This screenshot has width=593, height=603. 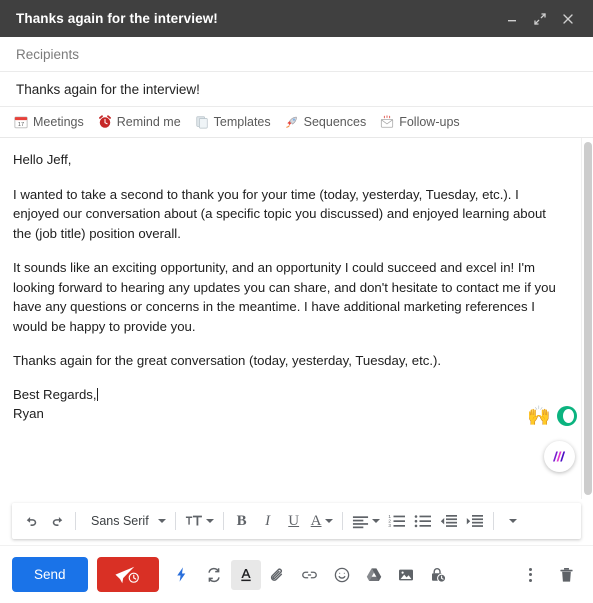 I want to click on documents-icon, so click(x=202, y=122).